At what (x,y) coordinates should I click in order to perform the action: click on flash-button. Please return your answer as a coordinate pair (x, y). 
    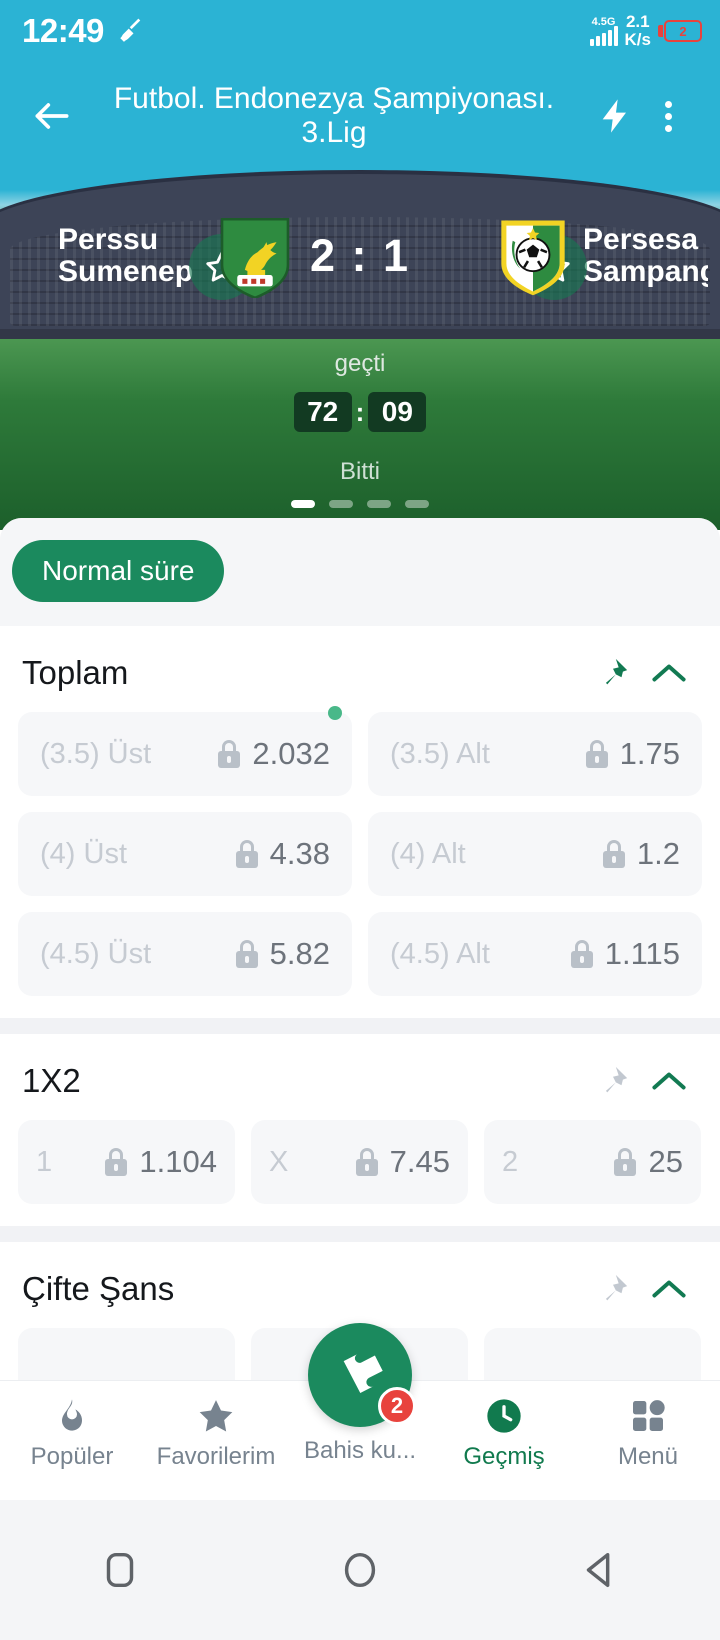
    Looking at the image, I should click on (616, 116).